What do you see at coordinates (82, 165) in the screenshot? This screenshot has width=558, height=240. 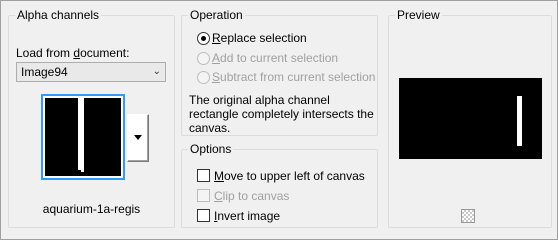 I see `thumbnail-mask-stripe-tail` at bounding box center [82, 165].